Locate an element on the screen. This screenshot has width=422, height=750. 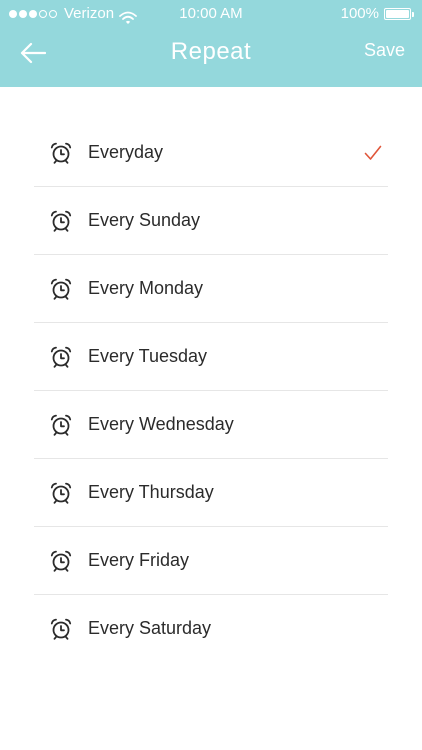
battery-percent: 100% is located at coordinates (359, 13).